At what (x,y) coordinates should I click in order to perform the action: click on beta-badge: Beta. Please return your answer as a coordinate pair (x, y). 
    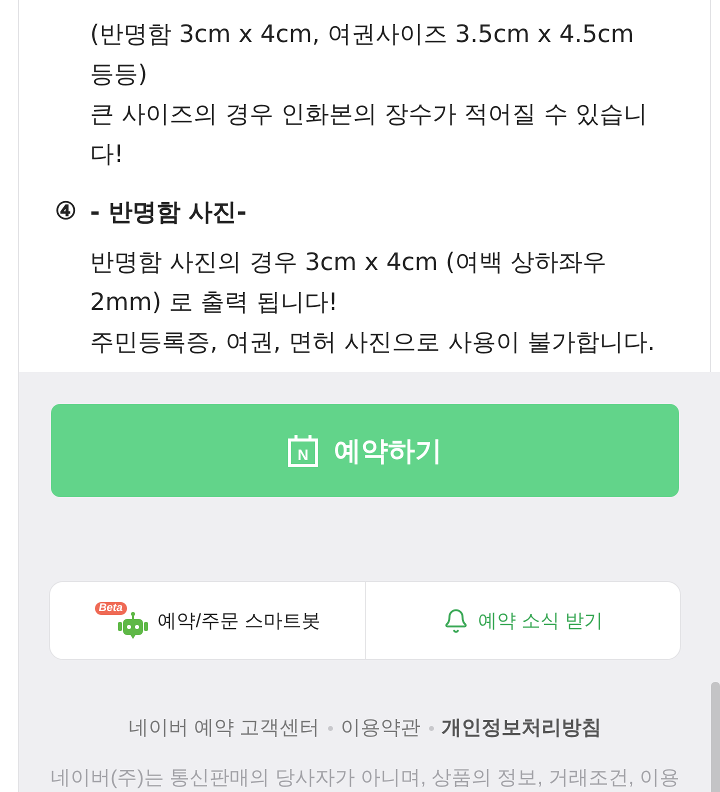
    Looking at the image, I should click on (110, 608).